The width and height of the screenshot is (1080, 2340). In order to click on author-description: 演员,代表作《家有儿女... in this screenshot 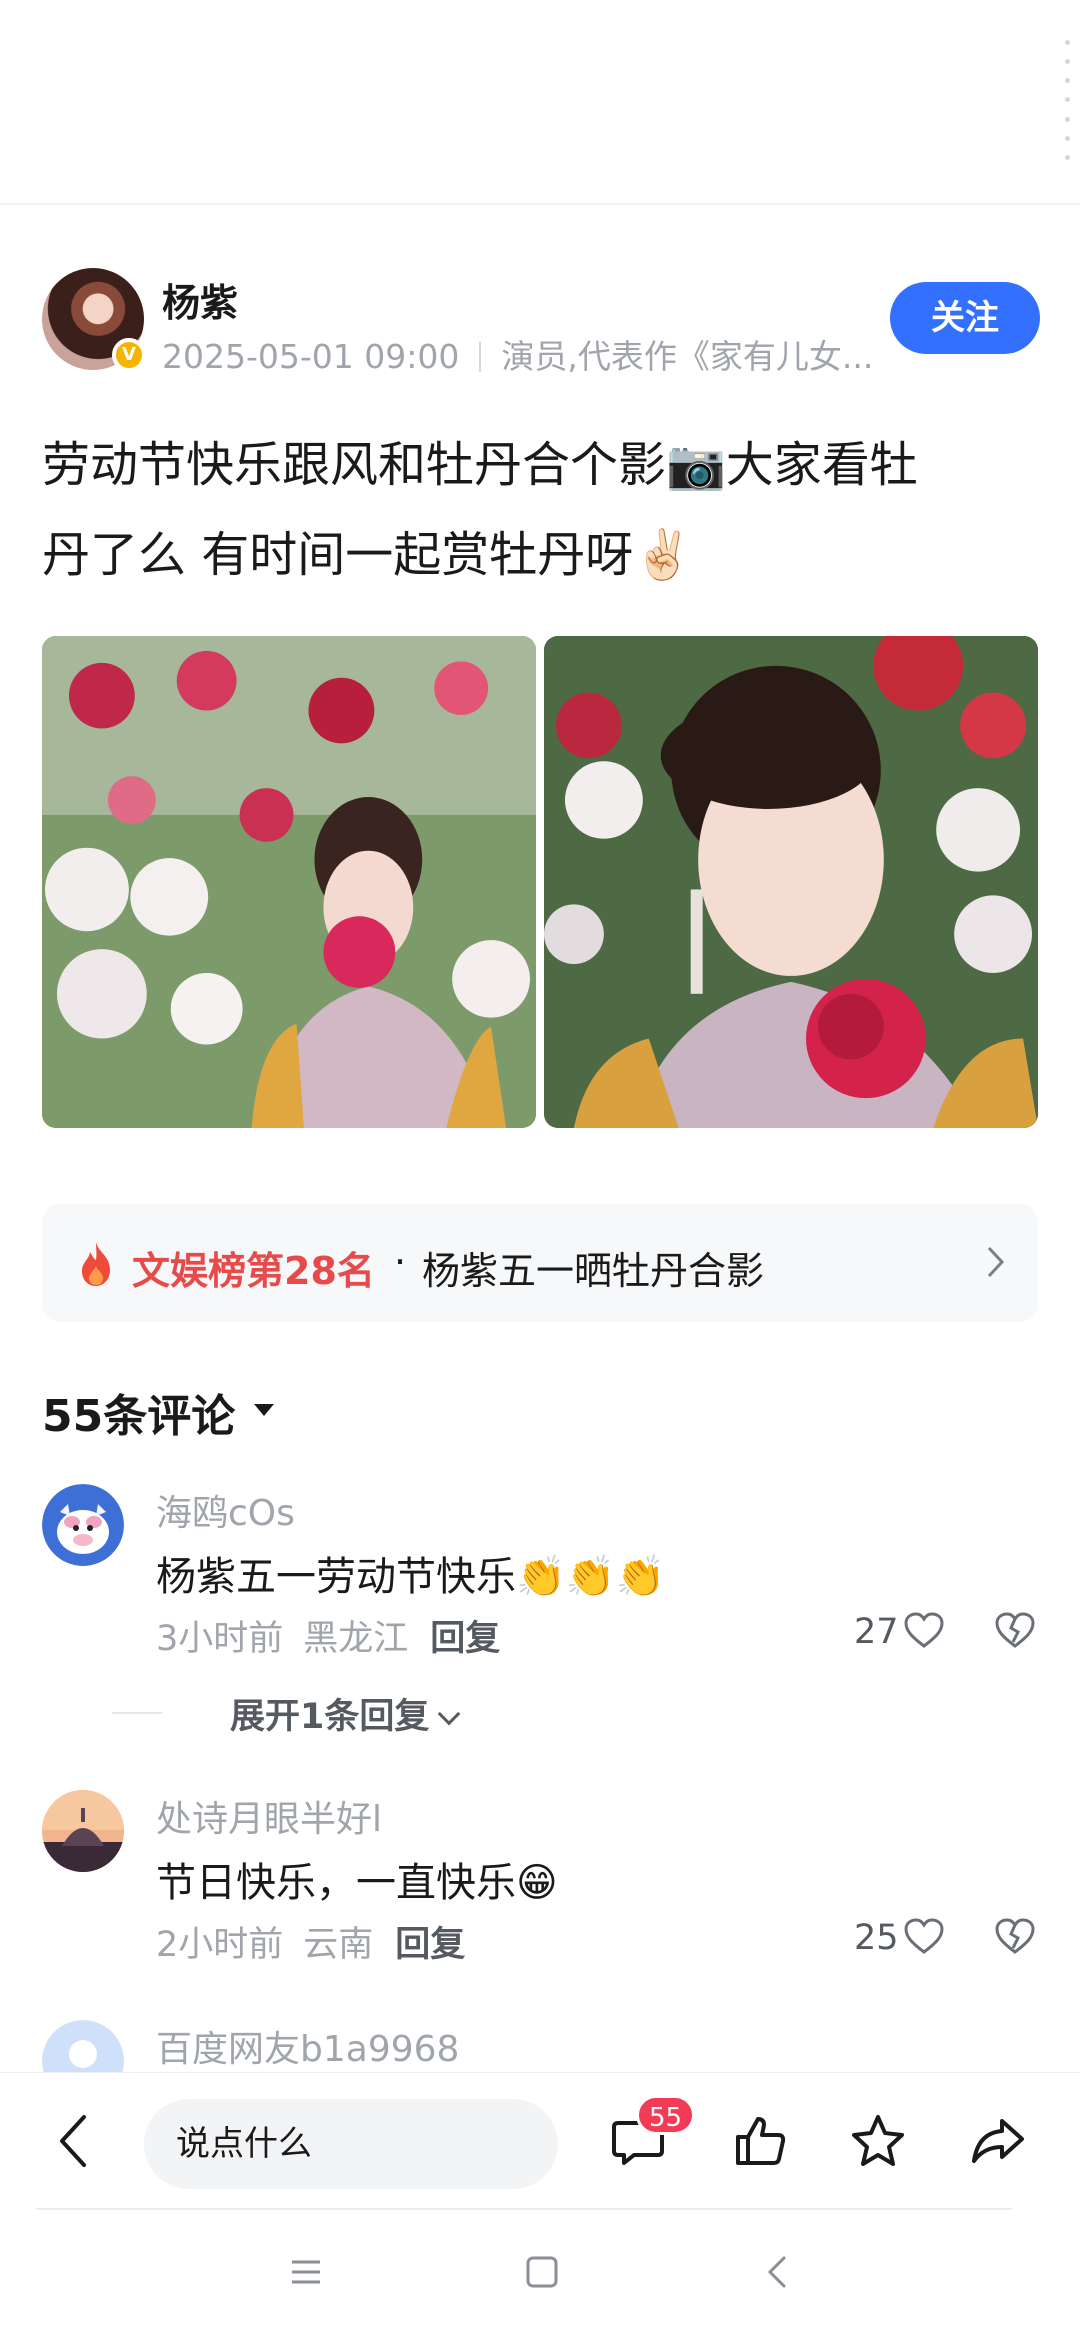, I will do `click(687, 356)`.